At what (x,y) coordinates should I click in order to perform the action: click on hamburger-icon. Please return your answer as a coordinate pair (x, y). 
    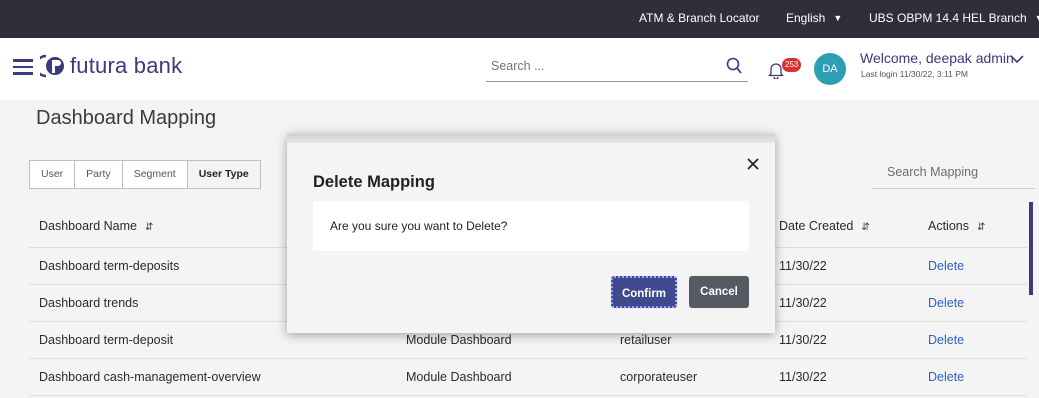
    Looking at the image, I should click on (23, 67).